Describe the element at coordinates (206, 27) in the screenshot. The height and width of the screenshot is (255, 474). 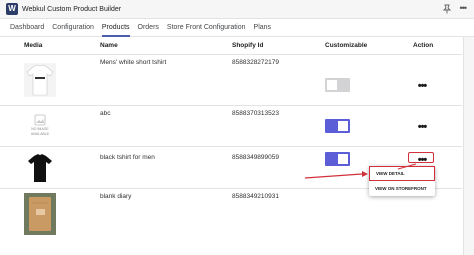
I see `tab-store-front-configuration: Store Front Configuration` at that location.